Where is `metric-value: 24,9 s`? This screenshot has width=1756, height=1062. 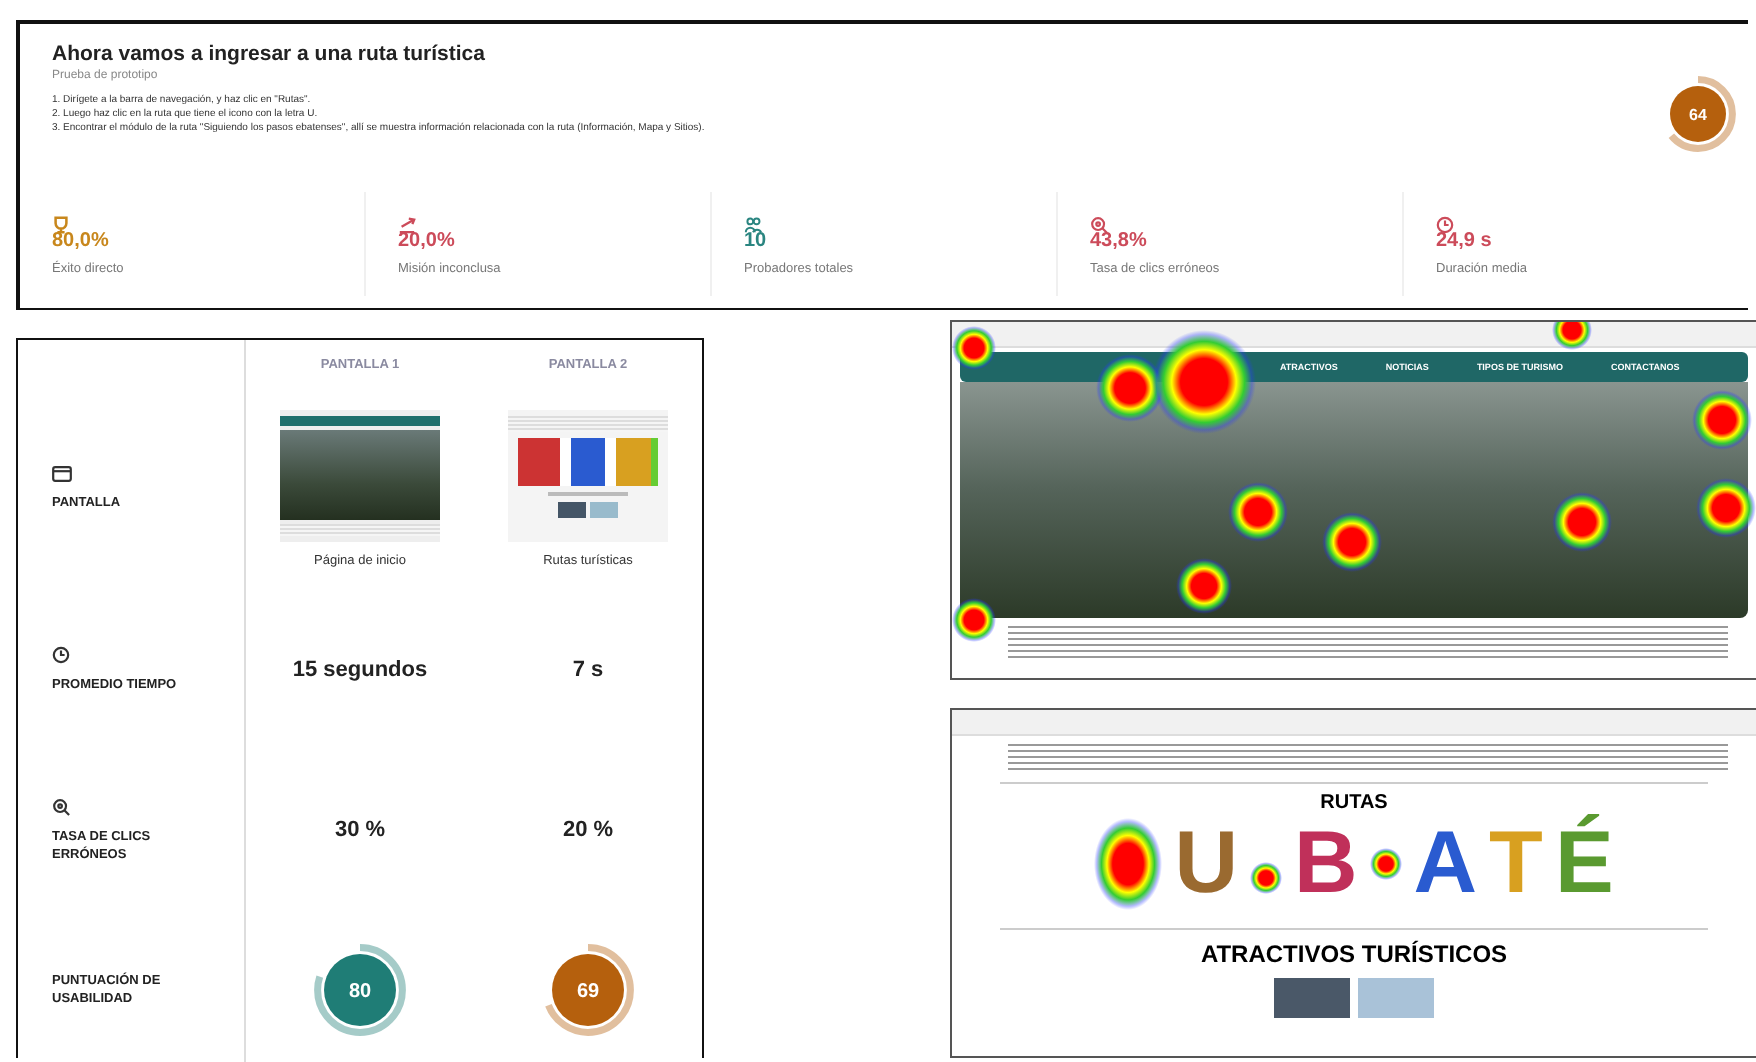
metric-value: 24,9 s is located at coordinates (1465, 241).